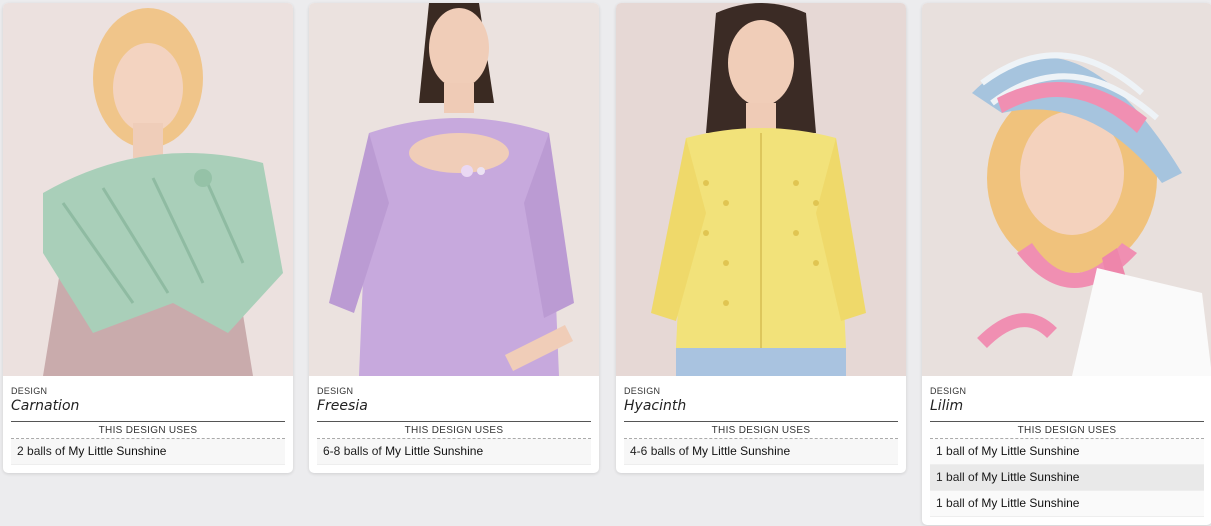  I want to click on yarn-quantity: 6-8, so click(332, 451).